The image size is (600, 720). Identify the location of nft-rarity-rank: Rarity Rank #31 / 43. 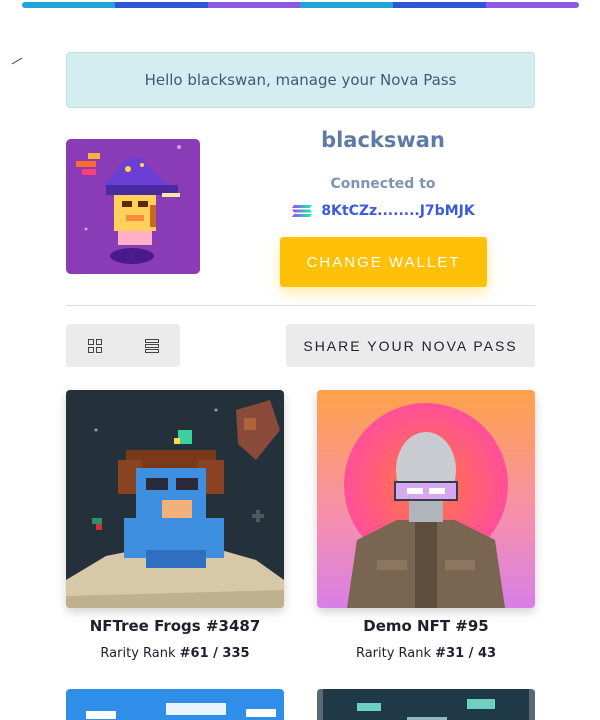
(426, 653).